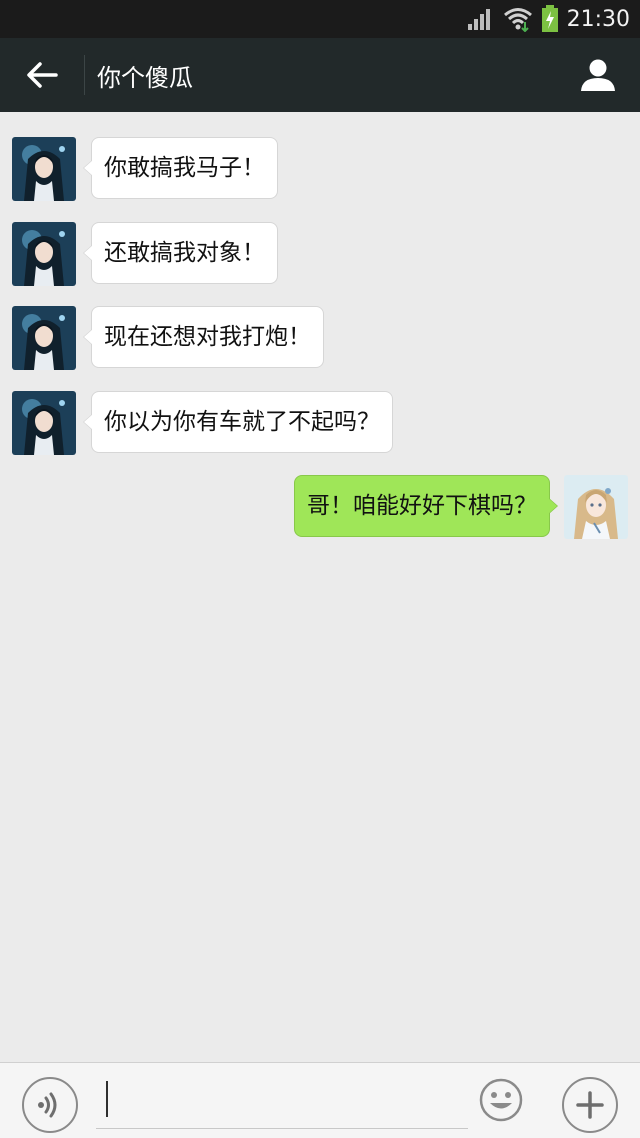 The width and height of the screenshot is (640, 1138). I want to click on sent-message-bubble: 哥！咱能好好下棋吗？, so click(426, 506).